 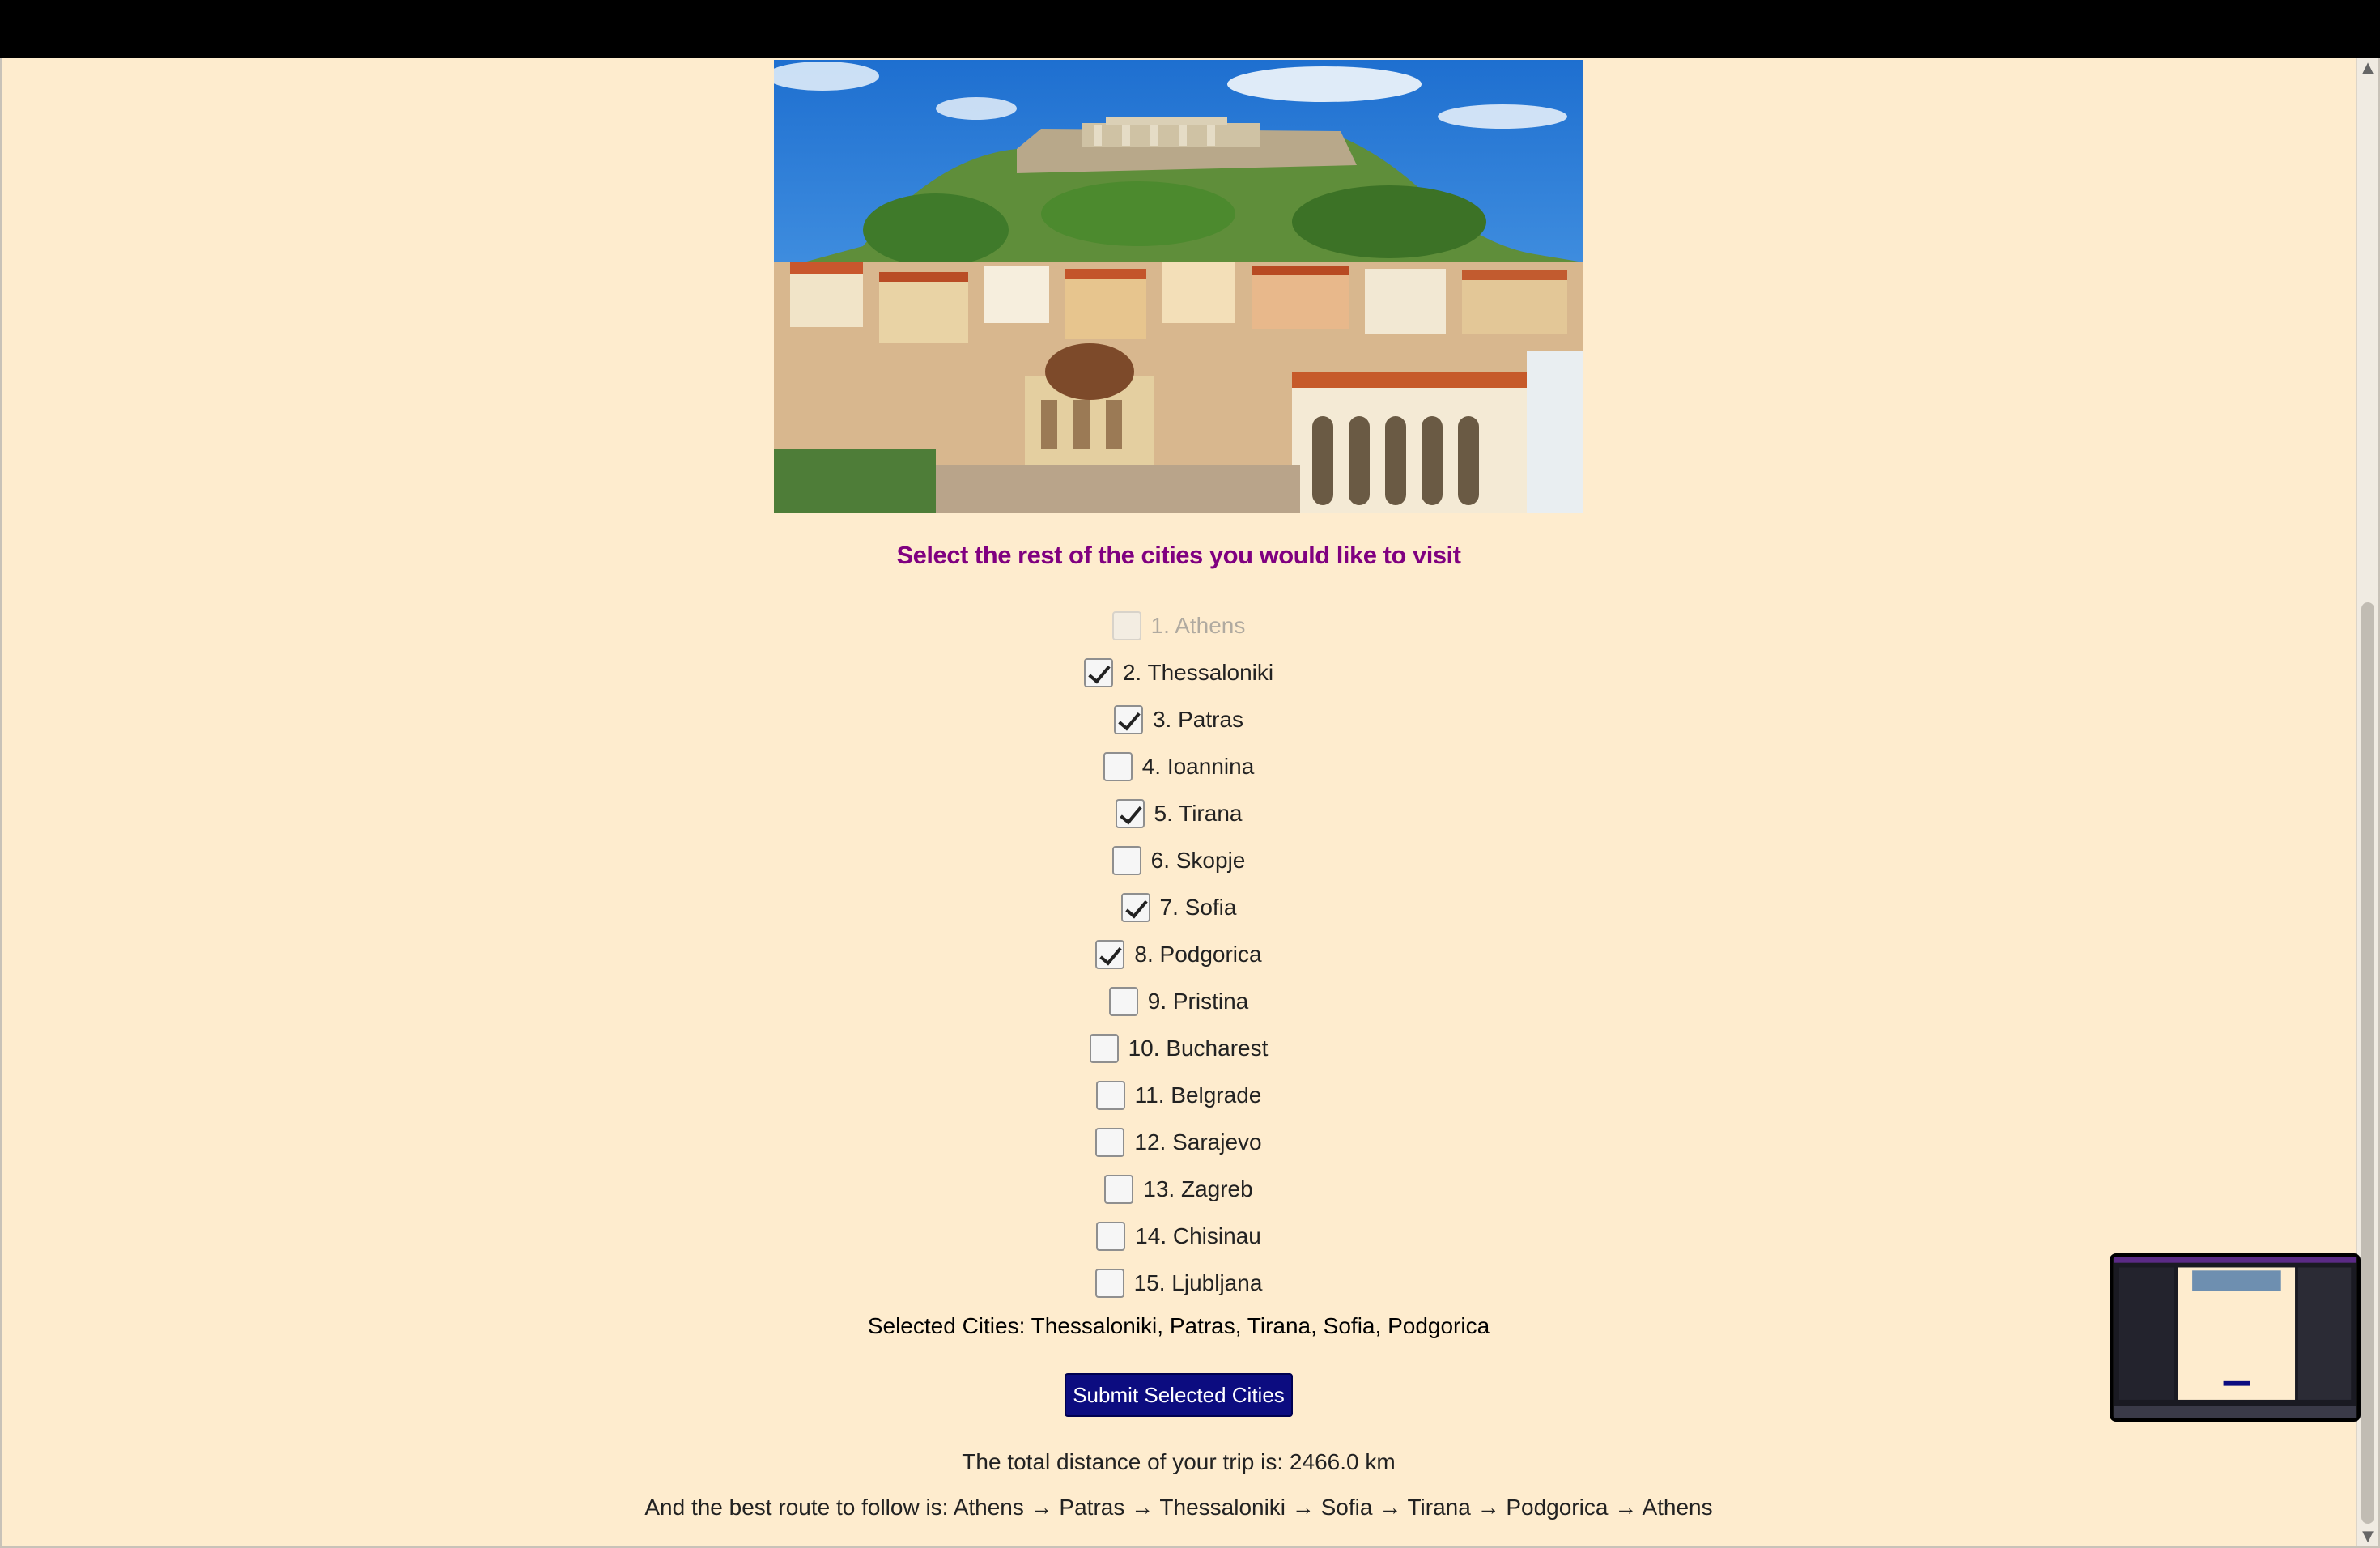 I want to click on city-option: 7. Sofia, so click(x=1178, y=907).